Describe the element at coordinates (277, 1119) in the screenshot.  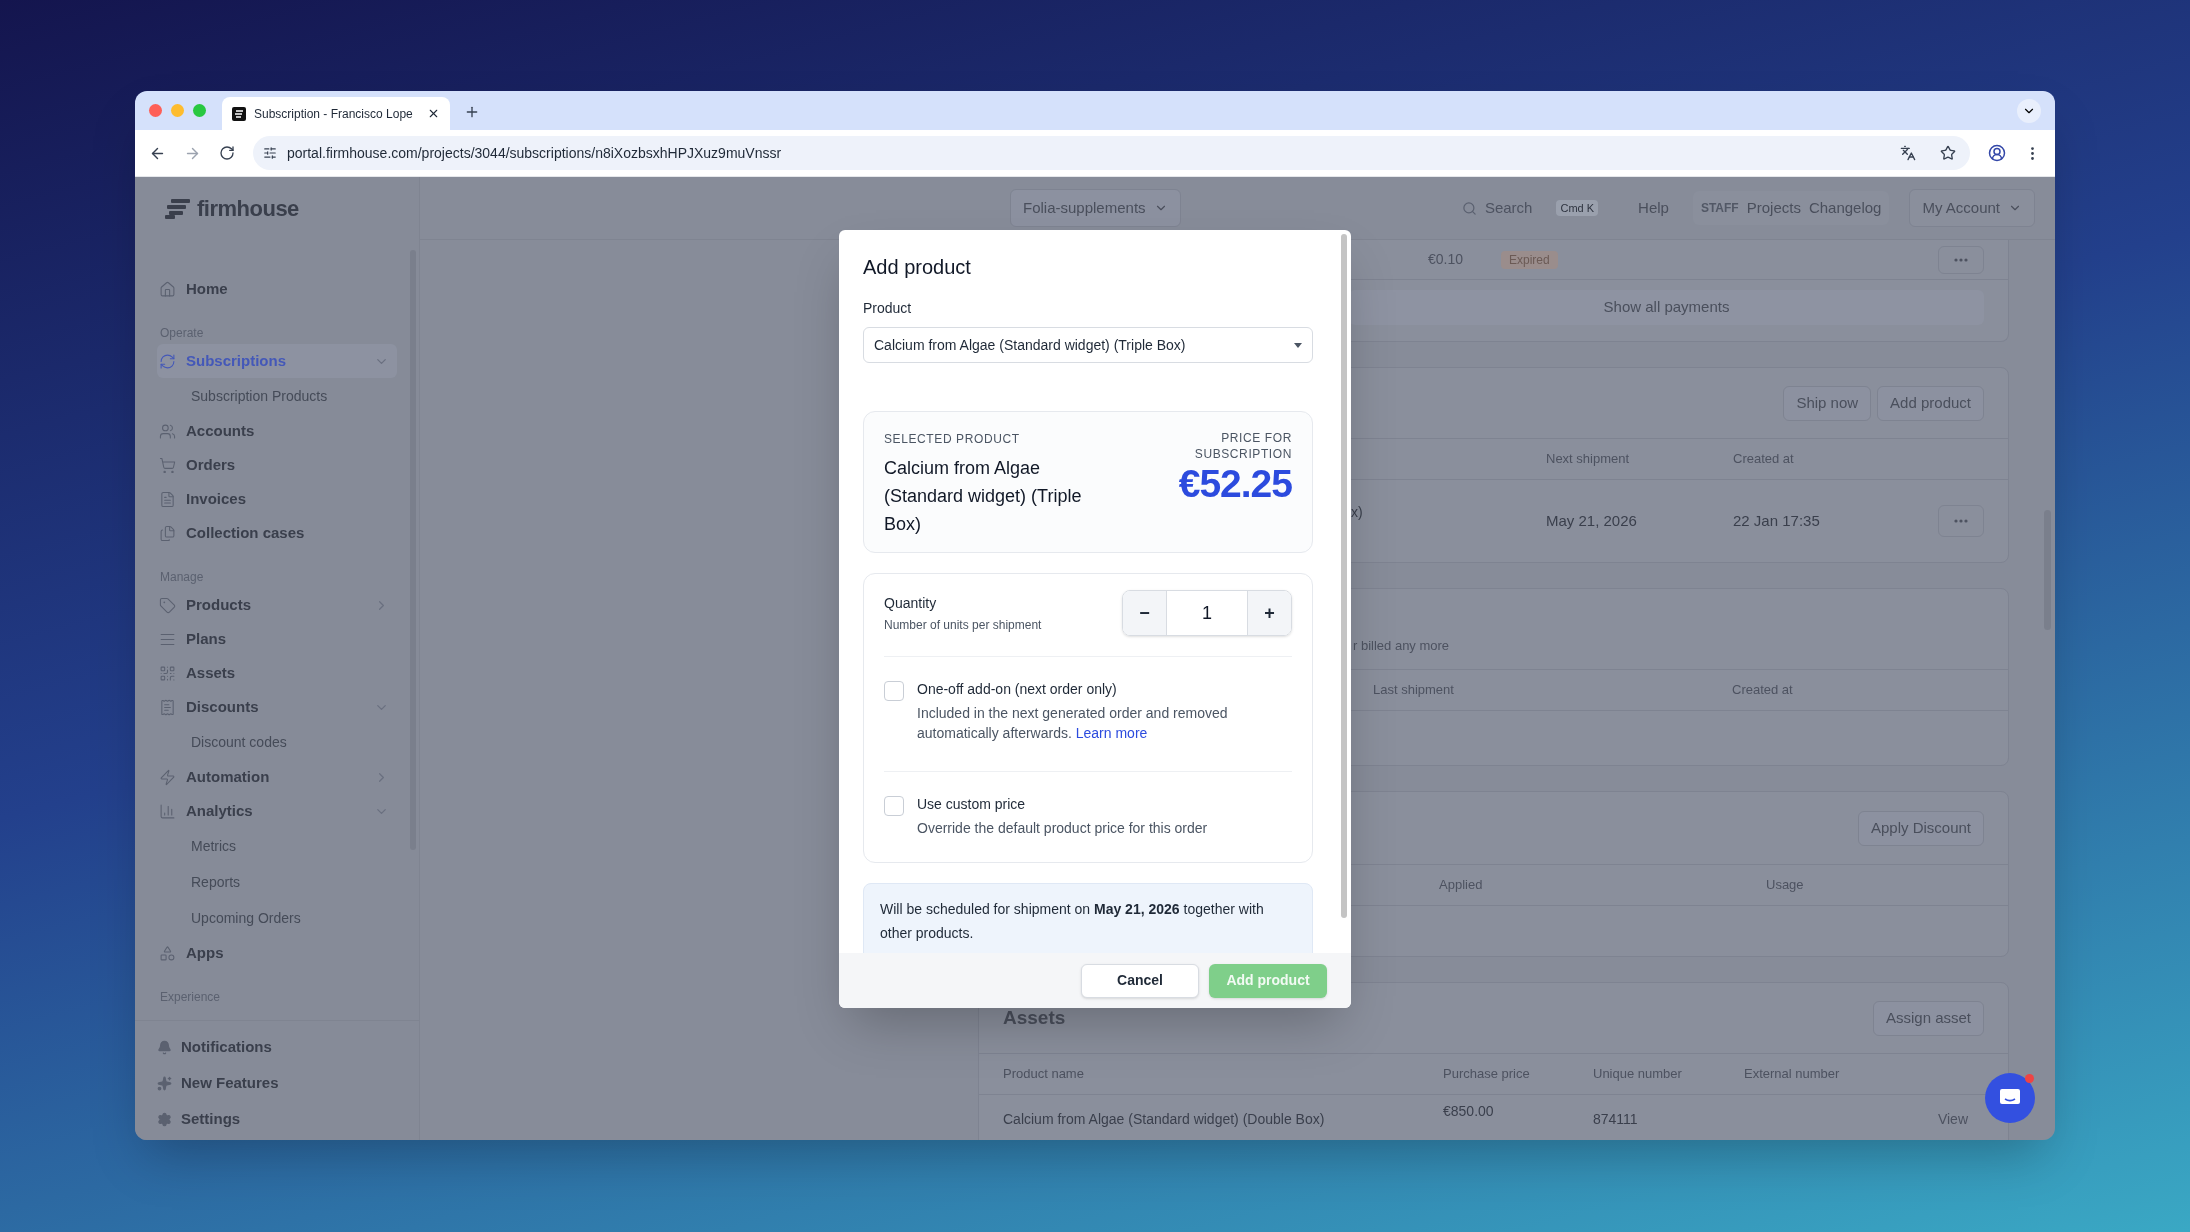
I see `footer-nav-item: Settings` at that location.